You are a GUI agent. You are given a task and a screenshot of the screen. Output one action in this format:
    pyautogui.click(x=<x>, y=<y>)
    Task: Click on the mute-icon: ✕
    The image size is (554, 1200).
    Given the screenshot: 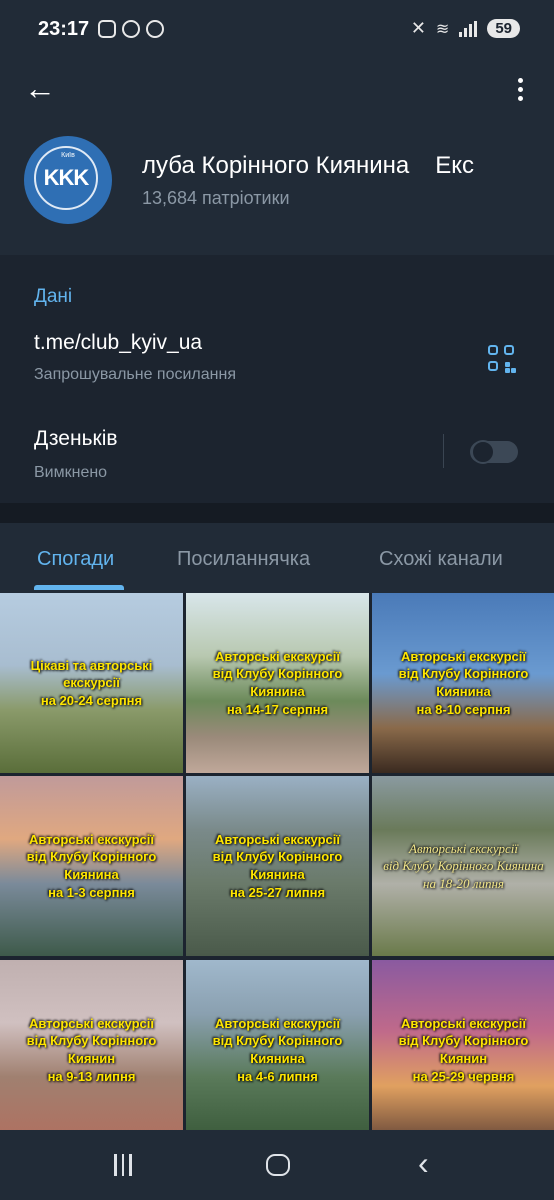 What is the action you would take?
    pyautogui.click(x=418, y=28)
    